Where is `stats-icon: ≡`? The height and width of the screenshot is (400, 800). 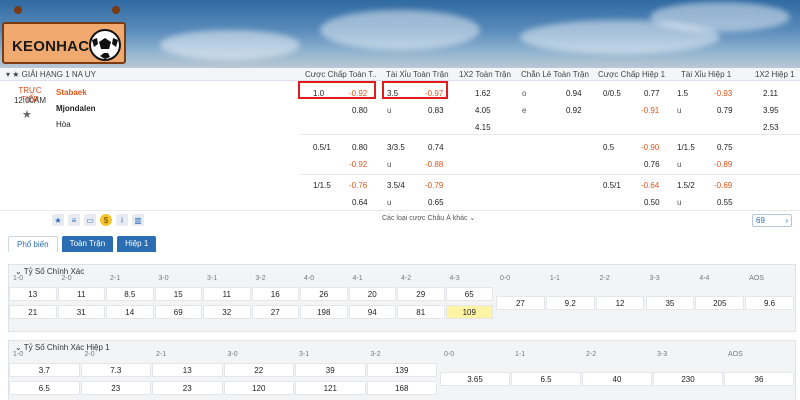
stats-icon: ≡ is located at coordinates (74, 220).